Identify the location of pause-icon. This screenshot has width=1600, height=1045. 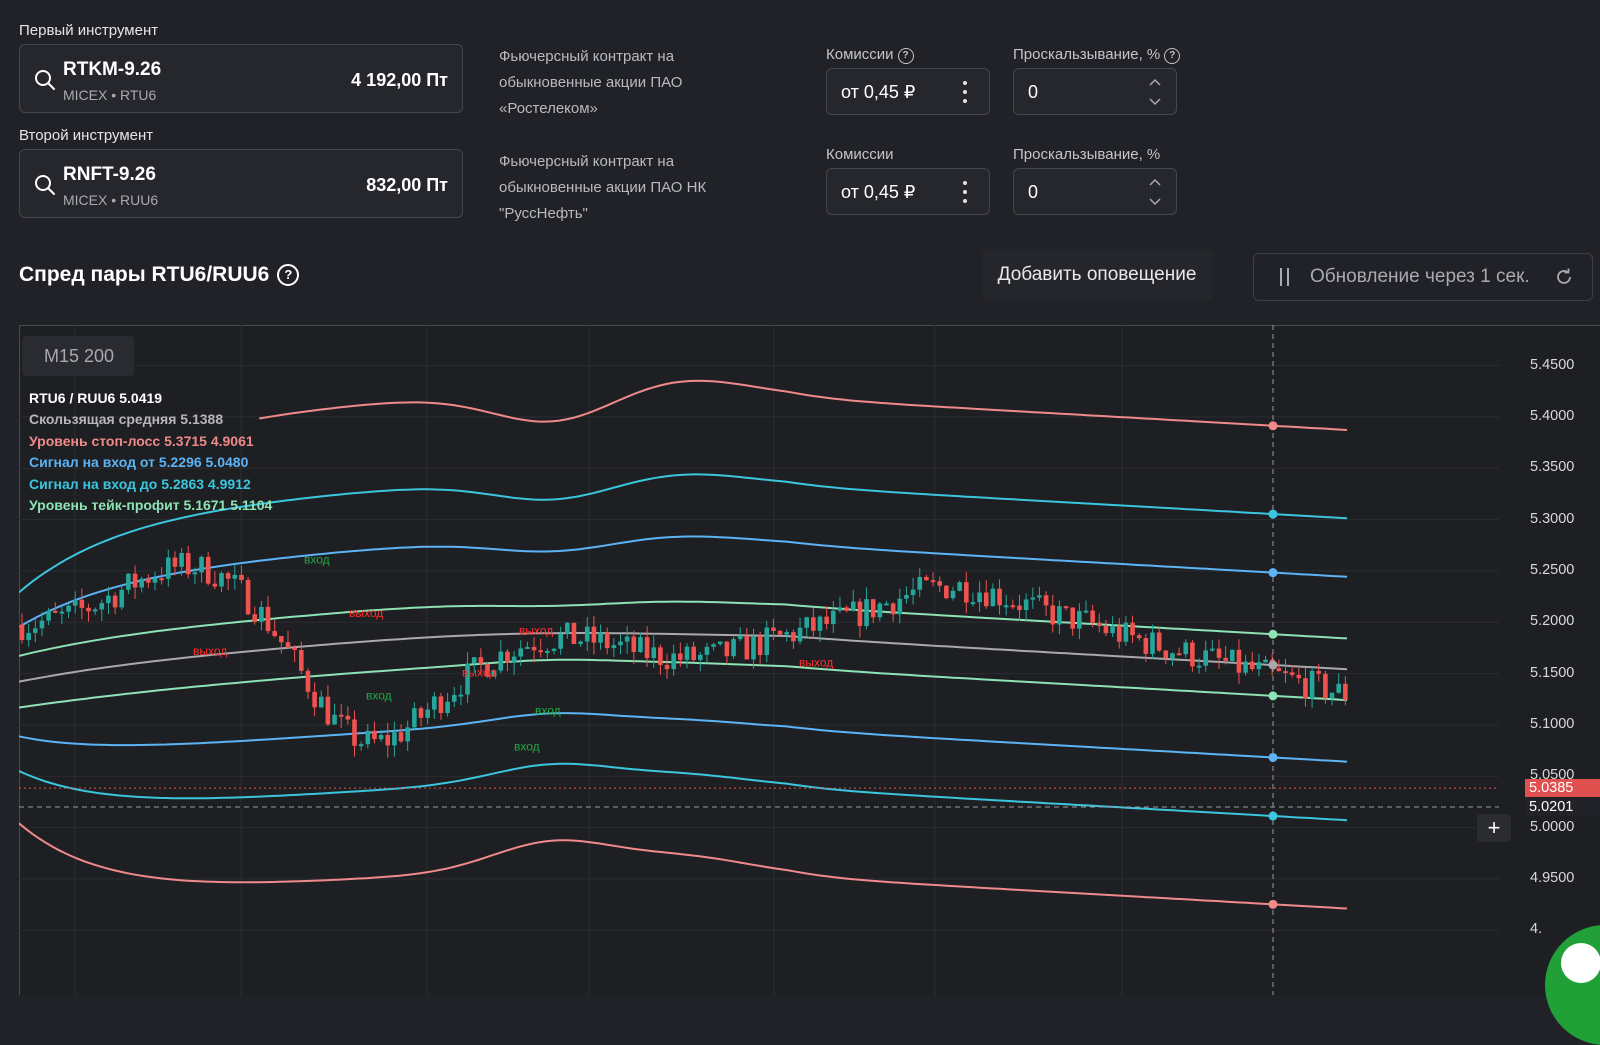
(1285, 277).